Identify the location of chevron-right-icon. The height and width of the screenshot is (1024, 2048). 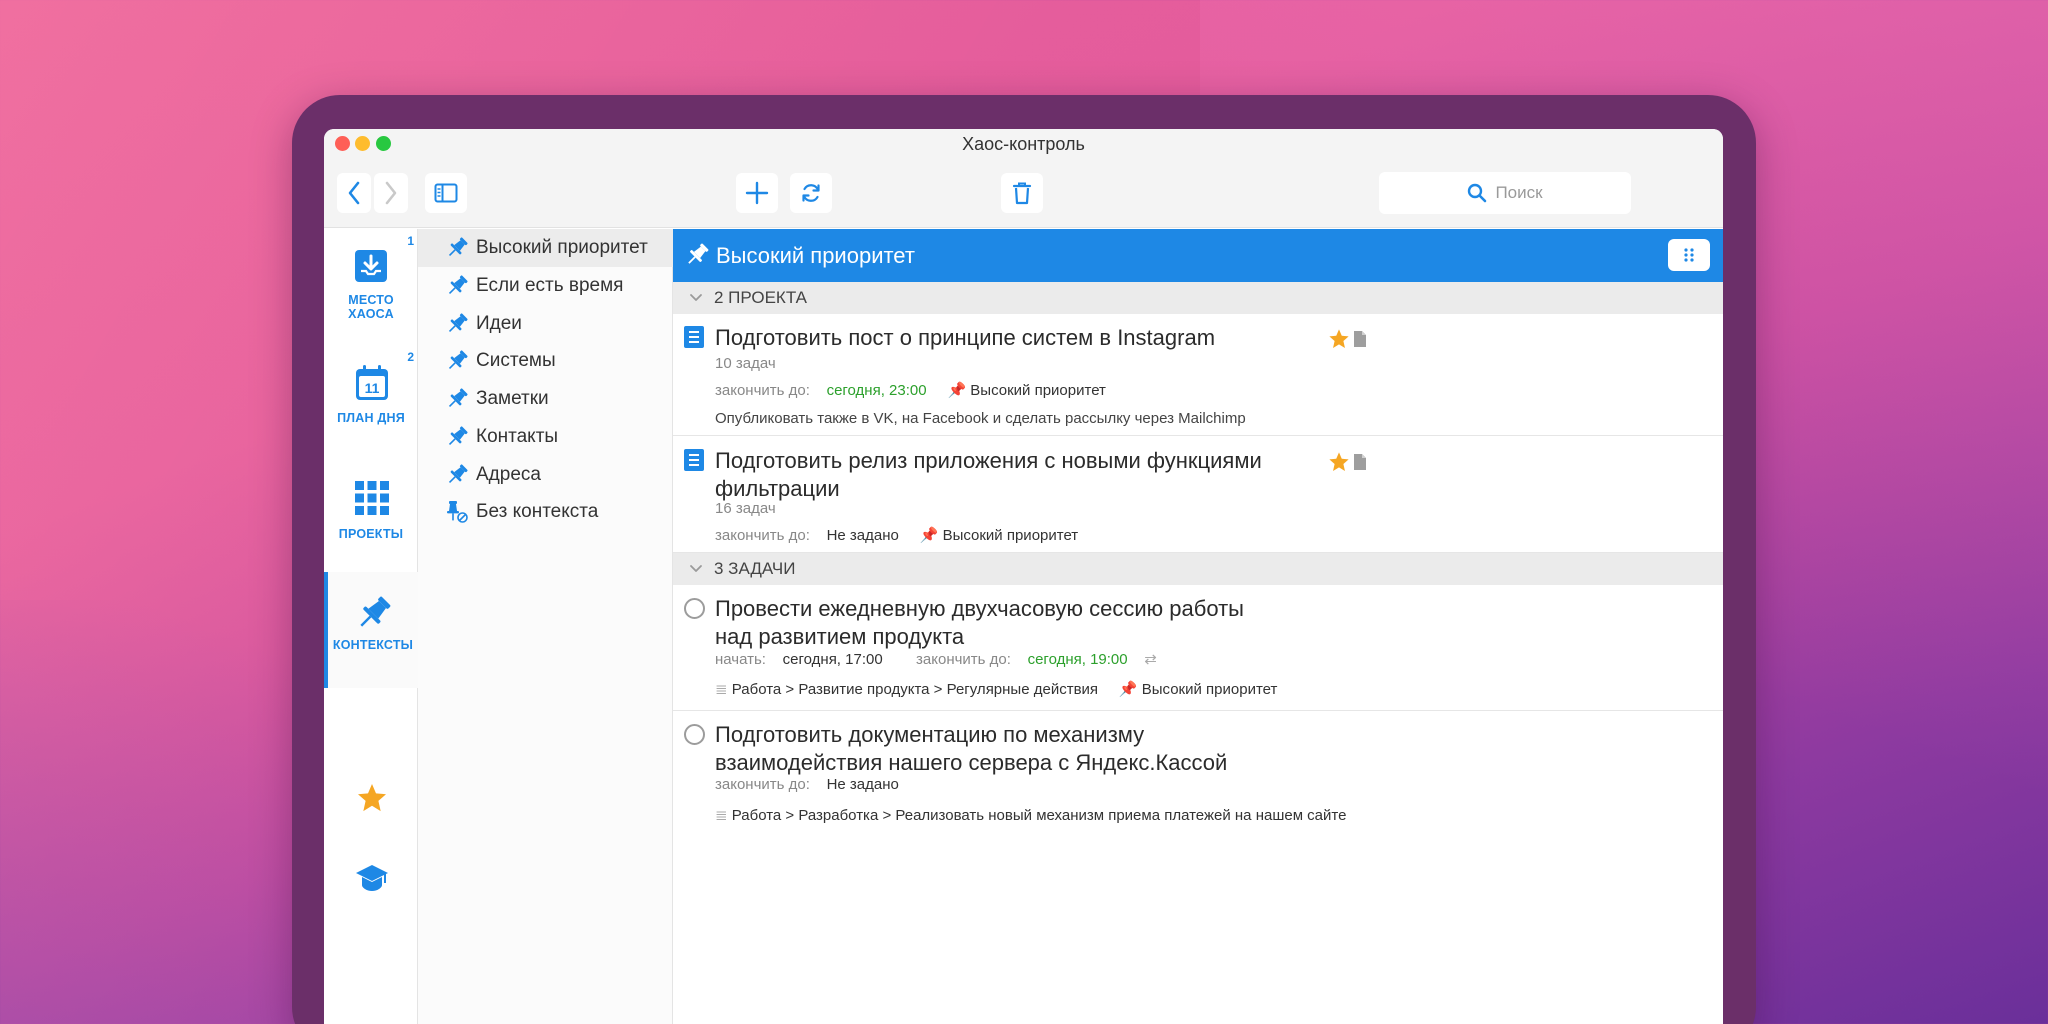
(391, 193).